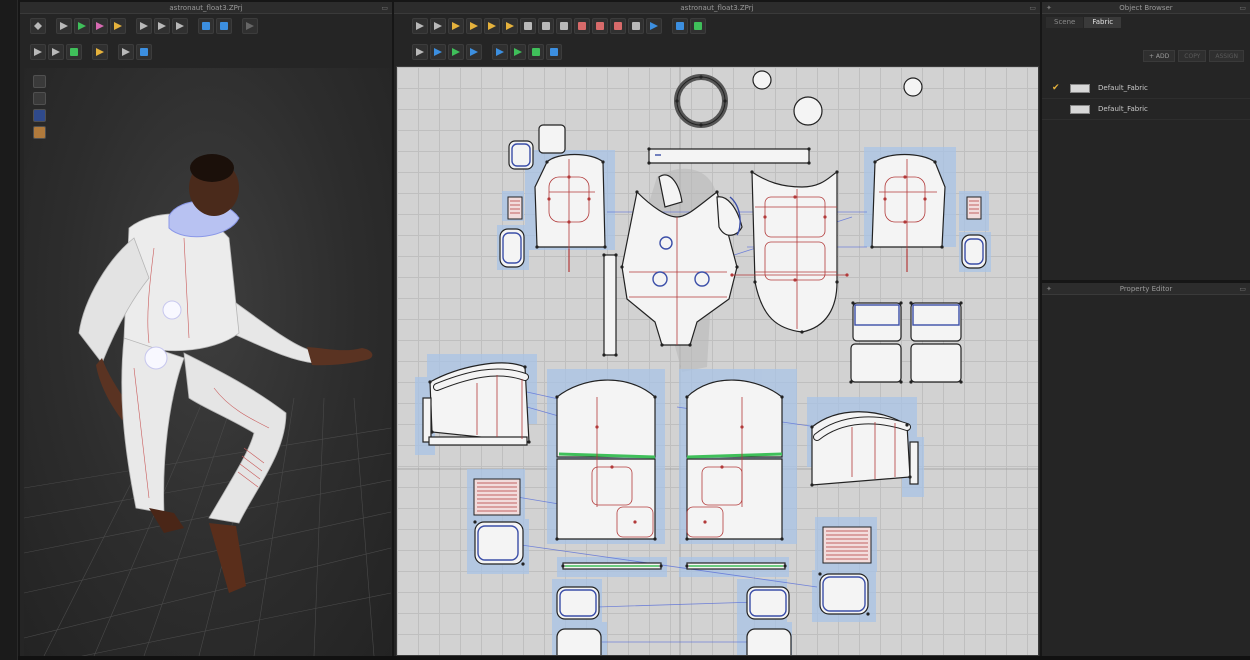 This screenshot has height=660, width=1250. I want to click on pattern2d-title: astronaut_float3.ZPrj, so click(717, 8).